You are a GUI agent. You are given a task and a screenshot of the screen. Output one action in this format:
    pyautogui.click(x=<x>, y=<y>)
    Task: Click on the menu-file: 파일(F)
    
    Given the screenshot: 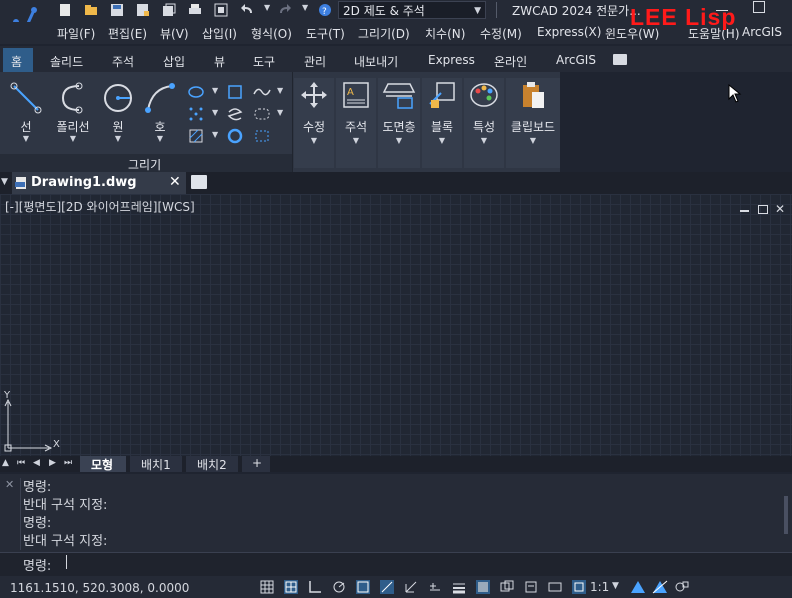 What is the action you would take?
    pyautogui.click(x=76, y=33)
    